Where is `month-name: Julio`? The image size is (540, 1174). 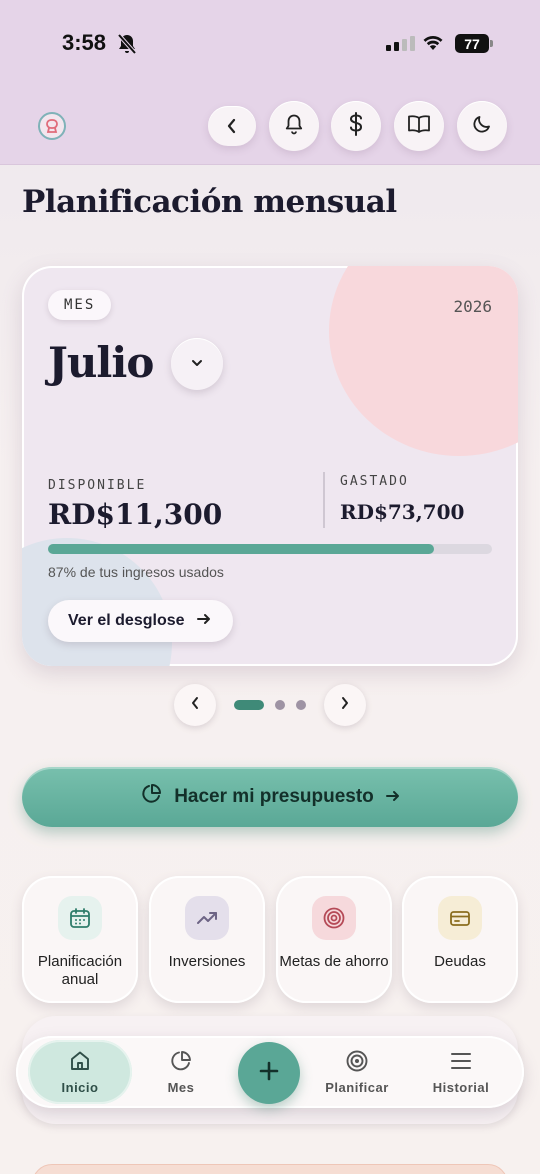
month-name: Julio is located at coordinates (101, 362).